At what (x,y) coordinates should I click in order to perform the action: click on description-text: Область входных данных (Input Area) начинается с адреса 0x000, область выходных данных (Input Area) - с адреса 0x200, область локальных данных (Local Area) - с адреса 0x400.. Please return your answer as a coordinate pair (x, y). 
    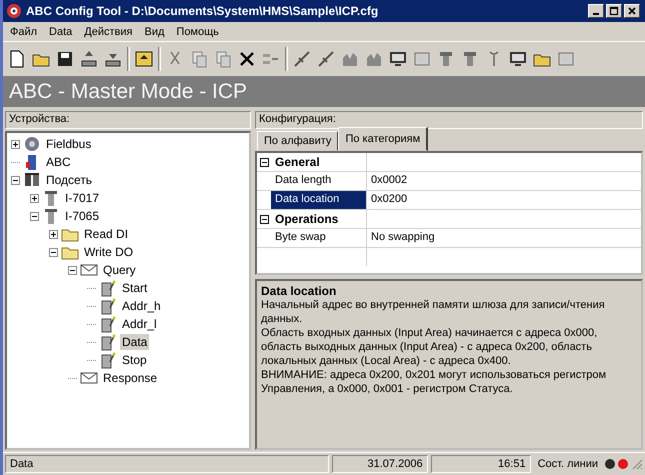
    Looking at the image, I should click on (429, 347).